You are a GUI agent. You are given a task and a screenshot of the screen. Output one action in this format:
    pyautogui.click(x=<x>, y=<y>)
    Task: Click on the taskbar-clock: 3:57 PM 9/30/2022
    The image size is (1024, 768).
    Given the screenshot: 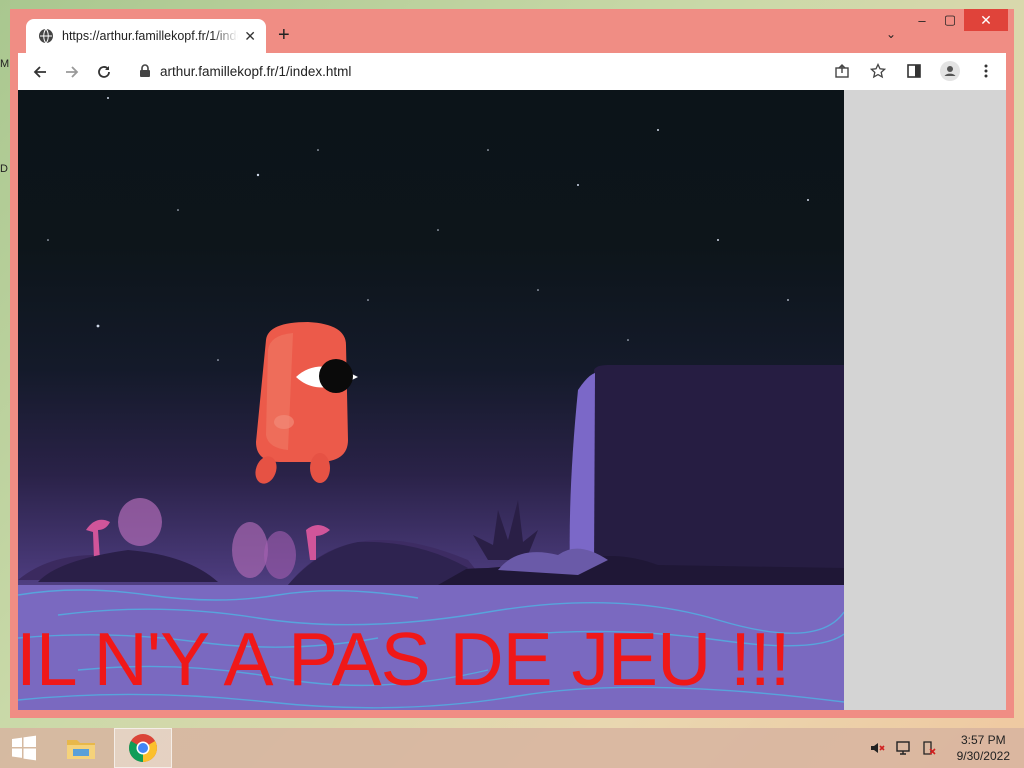 What is the action you would take?
    pyautogui.click(x=983, y=748)
    